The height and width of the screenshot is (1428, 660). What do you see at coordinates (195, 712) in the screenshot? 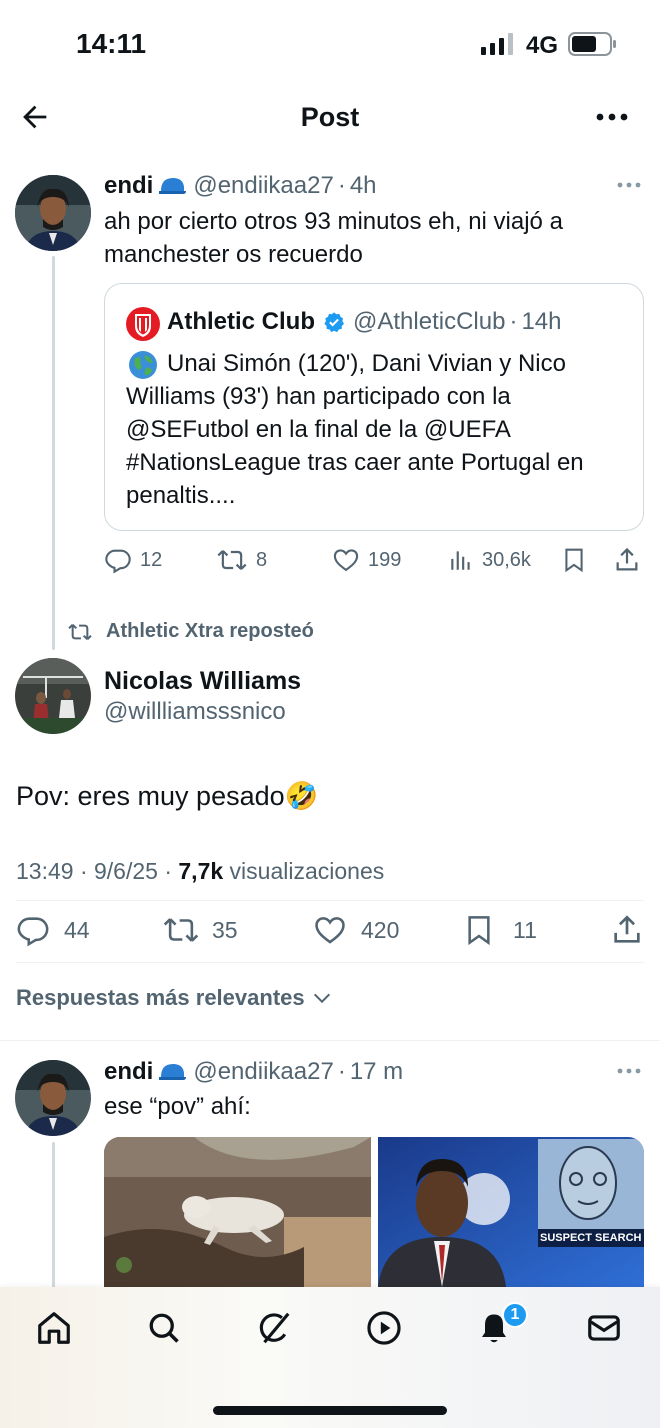
I see `main-author-handle: @willliamsssnico` at bounding box center [195, 712].